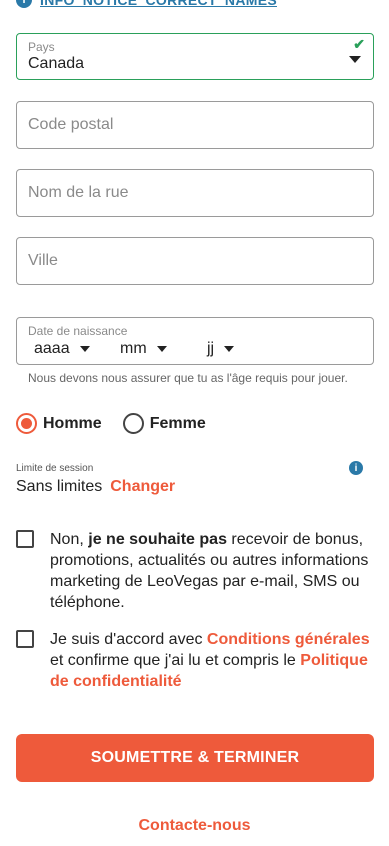  I want to click on country-select: Pays Canada ✔, so click(195, 56).